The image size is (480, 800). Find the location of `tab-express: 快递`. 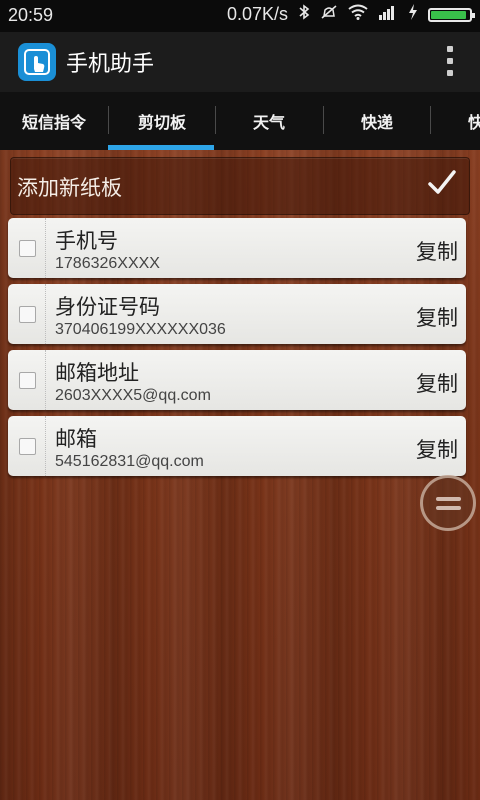

tab-express: 快递 is located at coordinates (377, 121).